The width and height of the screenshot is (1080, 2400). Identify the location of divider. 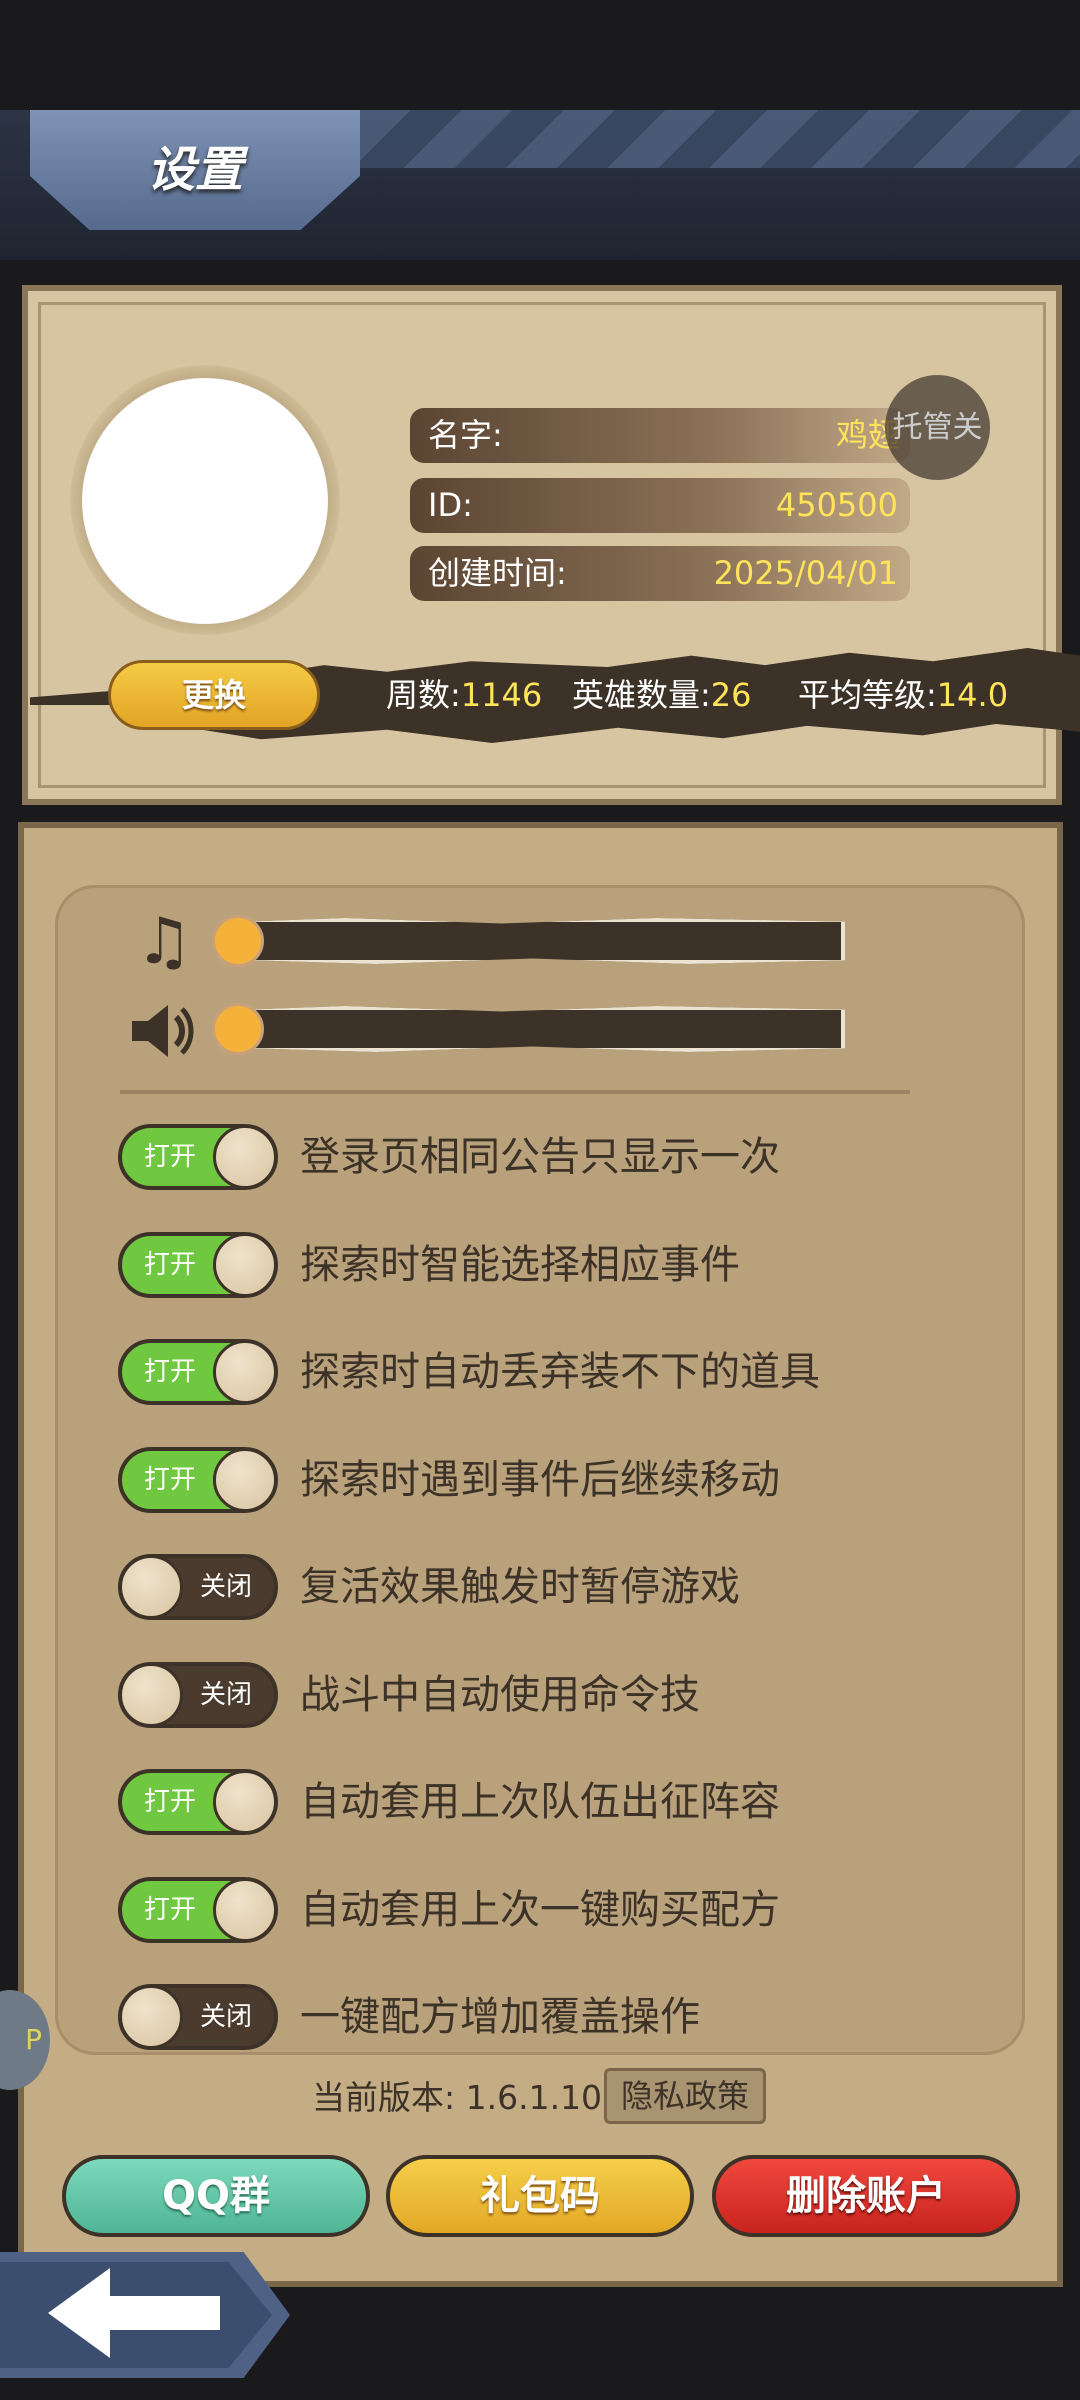
(515, 1092).